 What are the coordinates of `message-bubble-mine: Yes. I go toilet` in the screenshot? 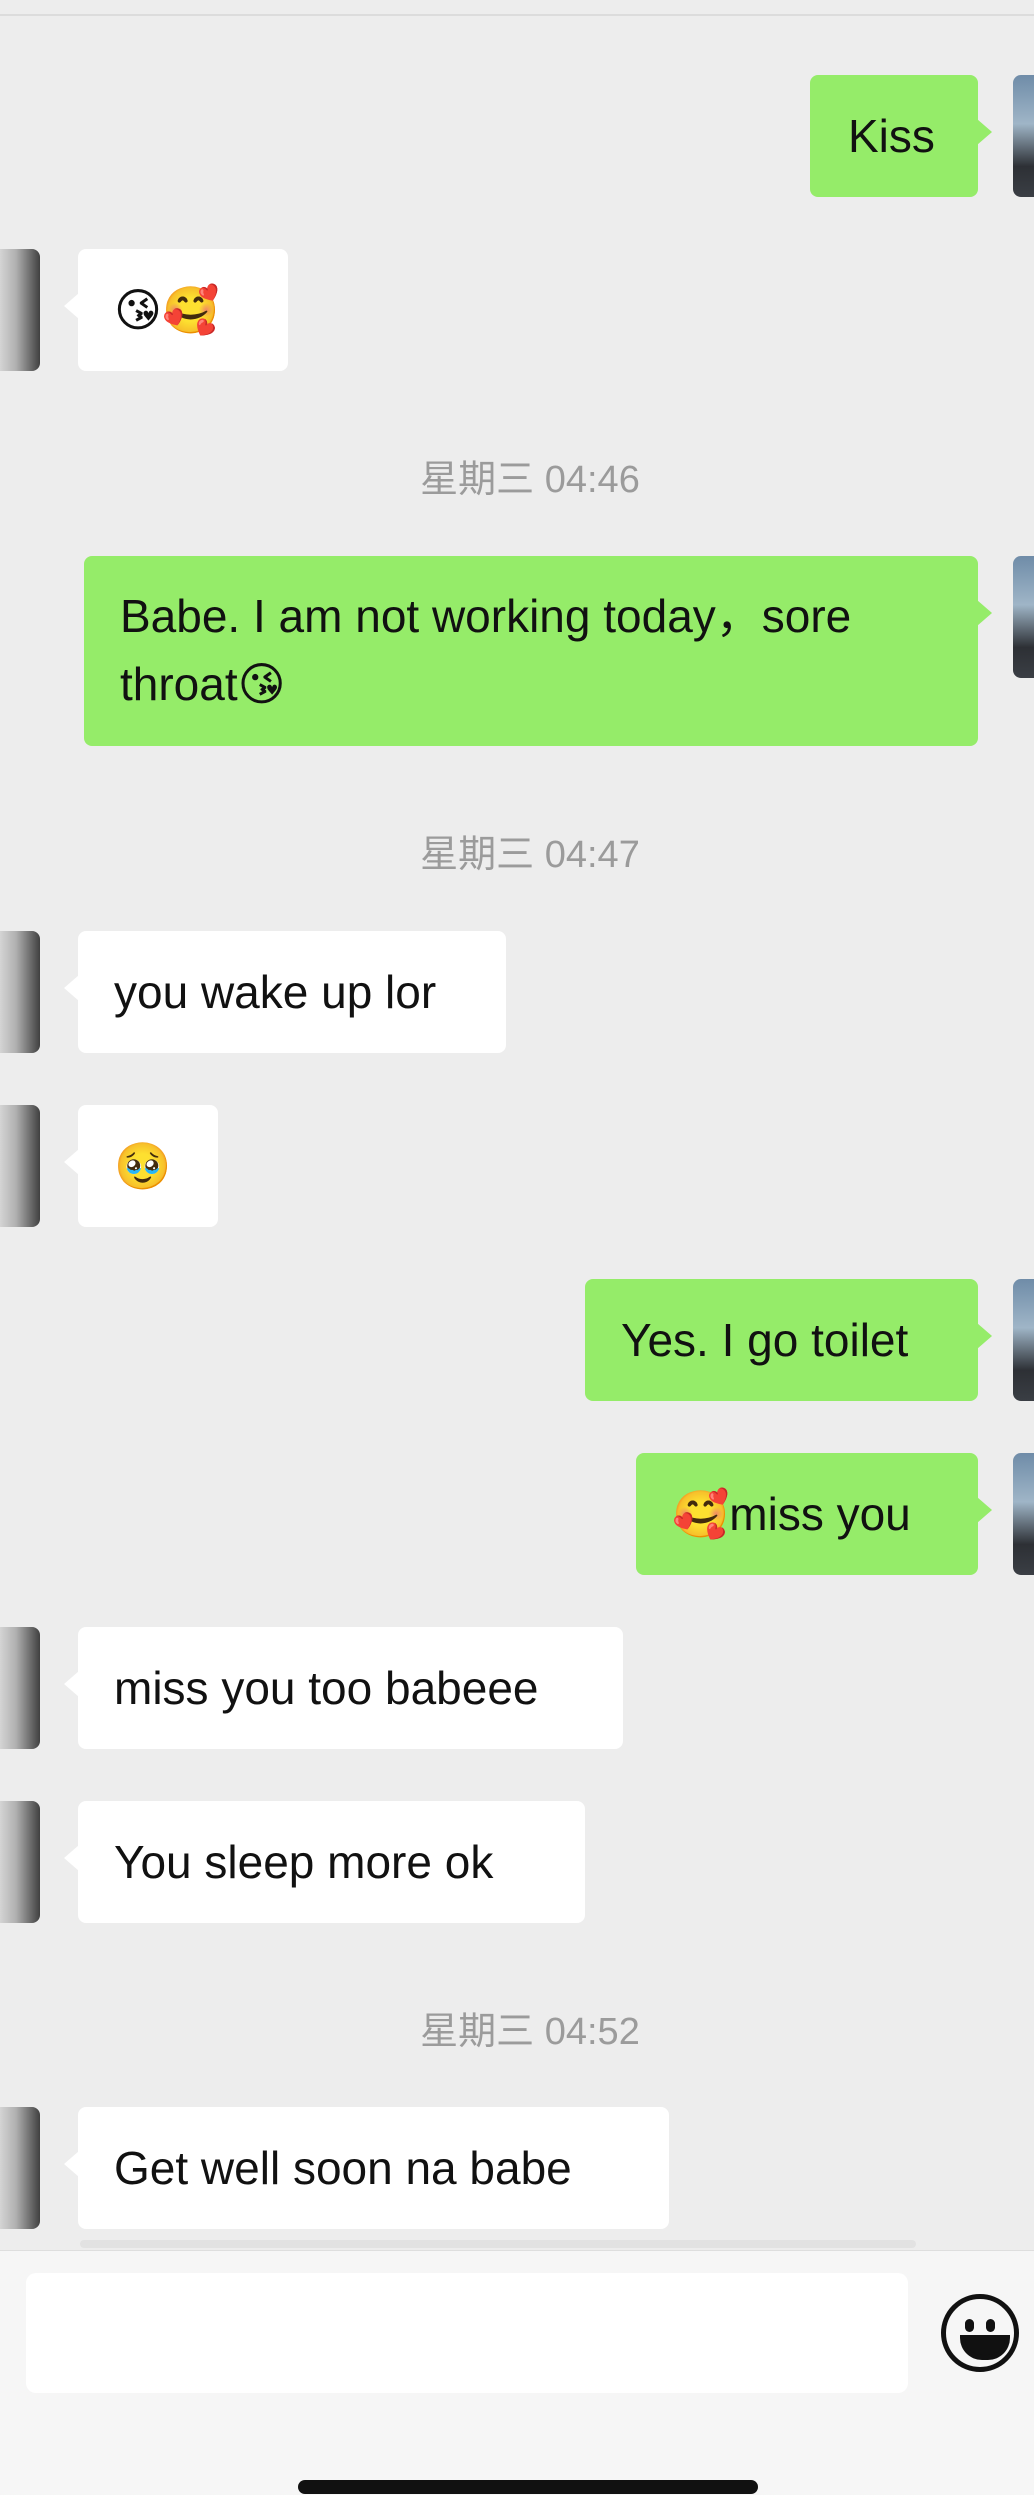 It's located at (788, 1340).